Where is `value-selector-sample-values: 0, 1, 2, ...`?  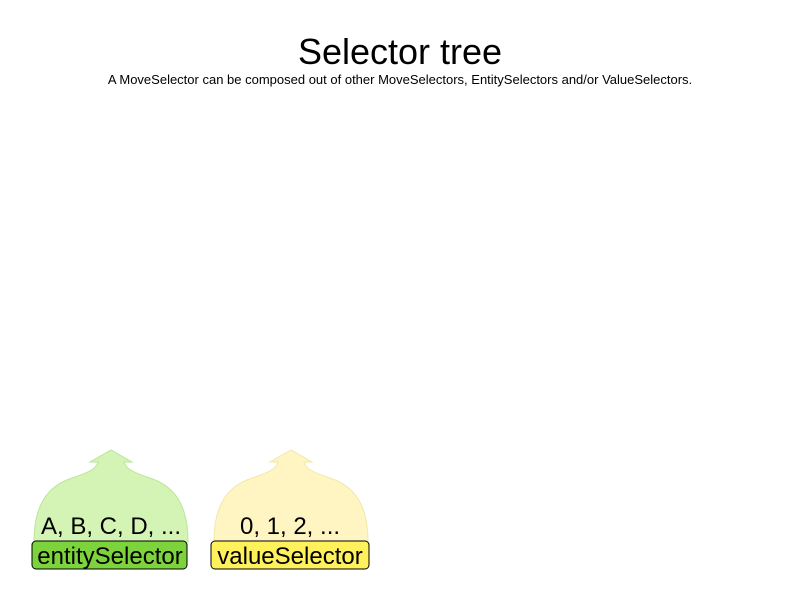 value-selector-sample-values: 0, 1, 2, ... is located at coordinates (290, 526).